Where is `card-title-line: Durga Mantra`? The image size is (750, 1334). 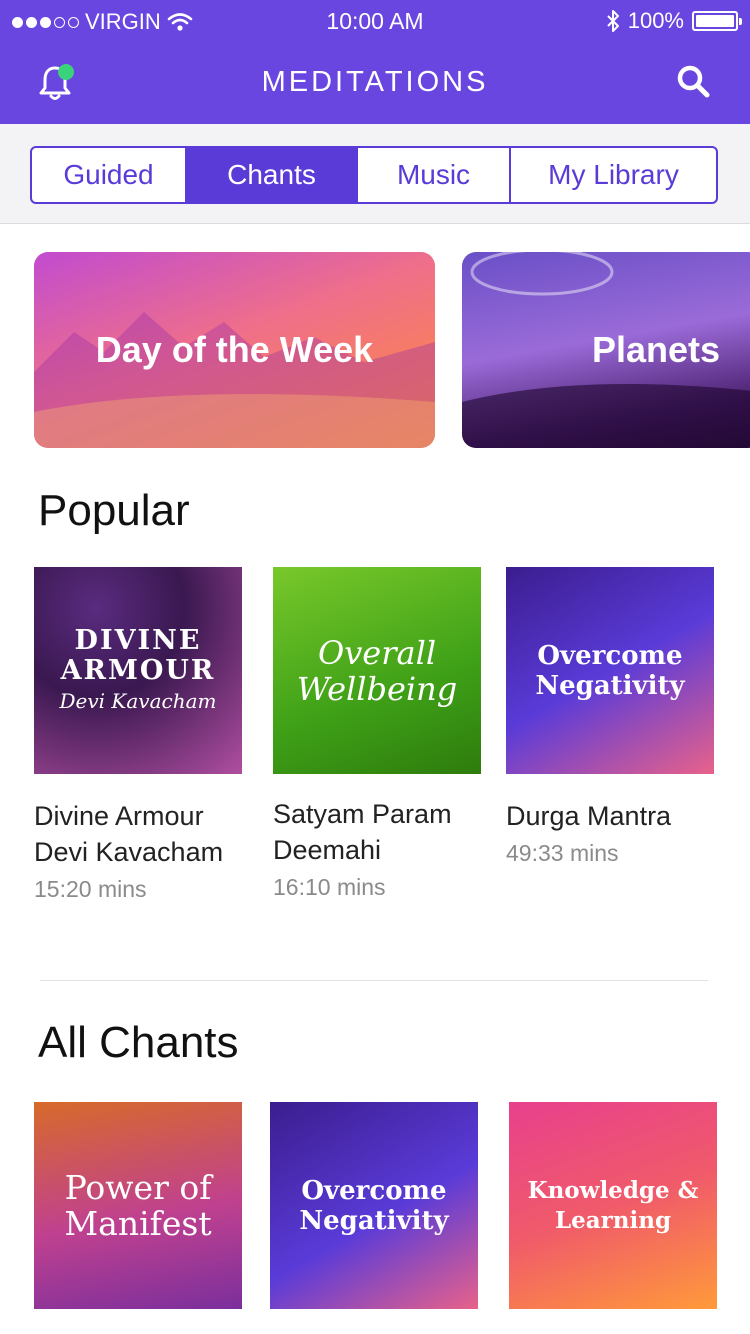
card-title-line: Durga Mantra is located at coordinates (589, 816).